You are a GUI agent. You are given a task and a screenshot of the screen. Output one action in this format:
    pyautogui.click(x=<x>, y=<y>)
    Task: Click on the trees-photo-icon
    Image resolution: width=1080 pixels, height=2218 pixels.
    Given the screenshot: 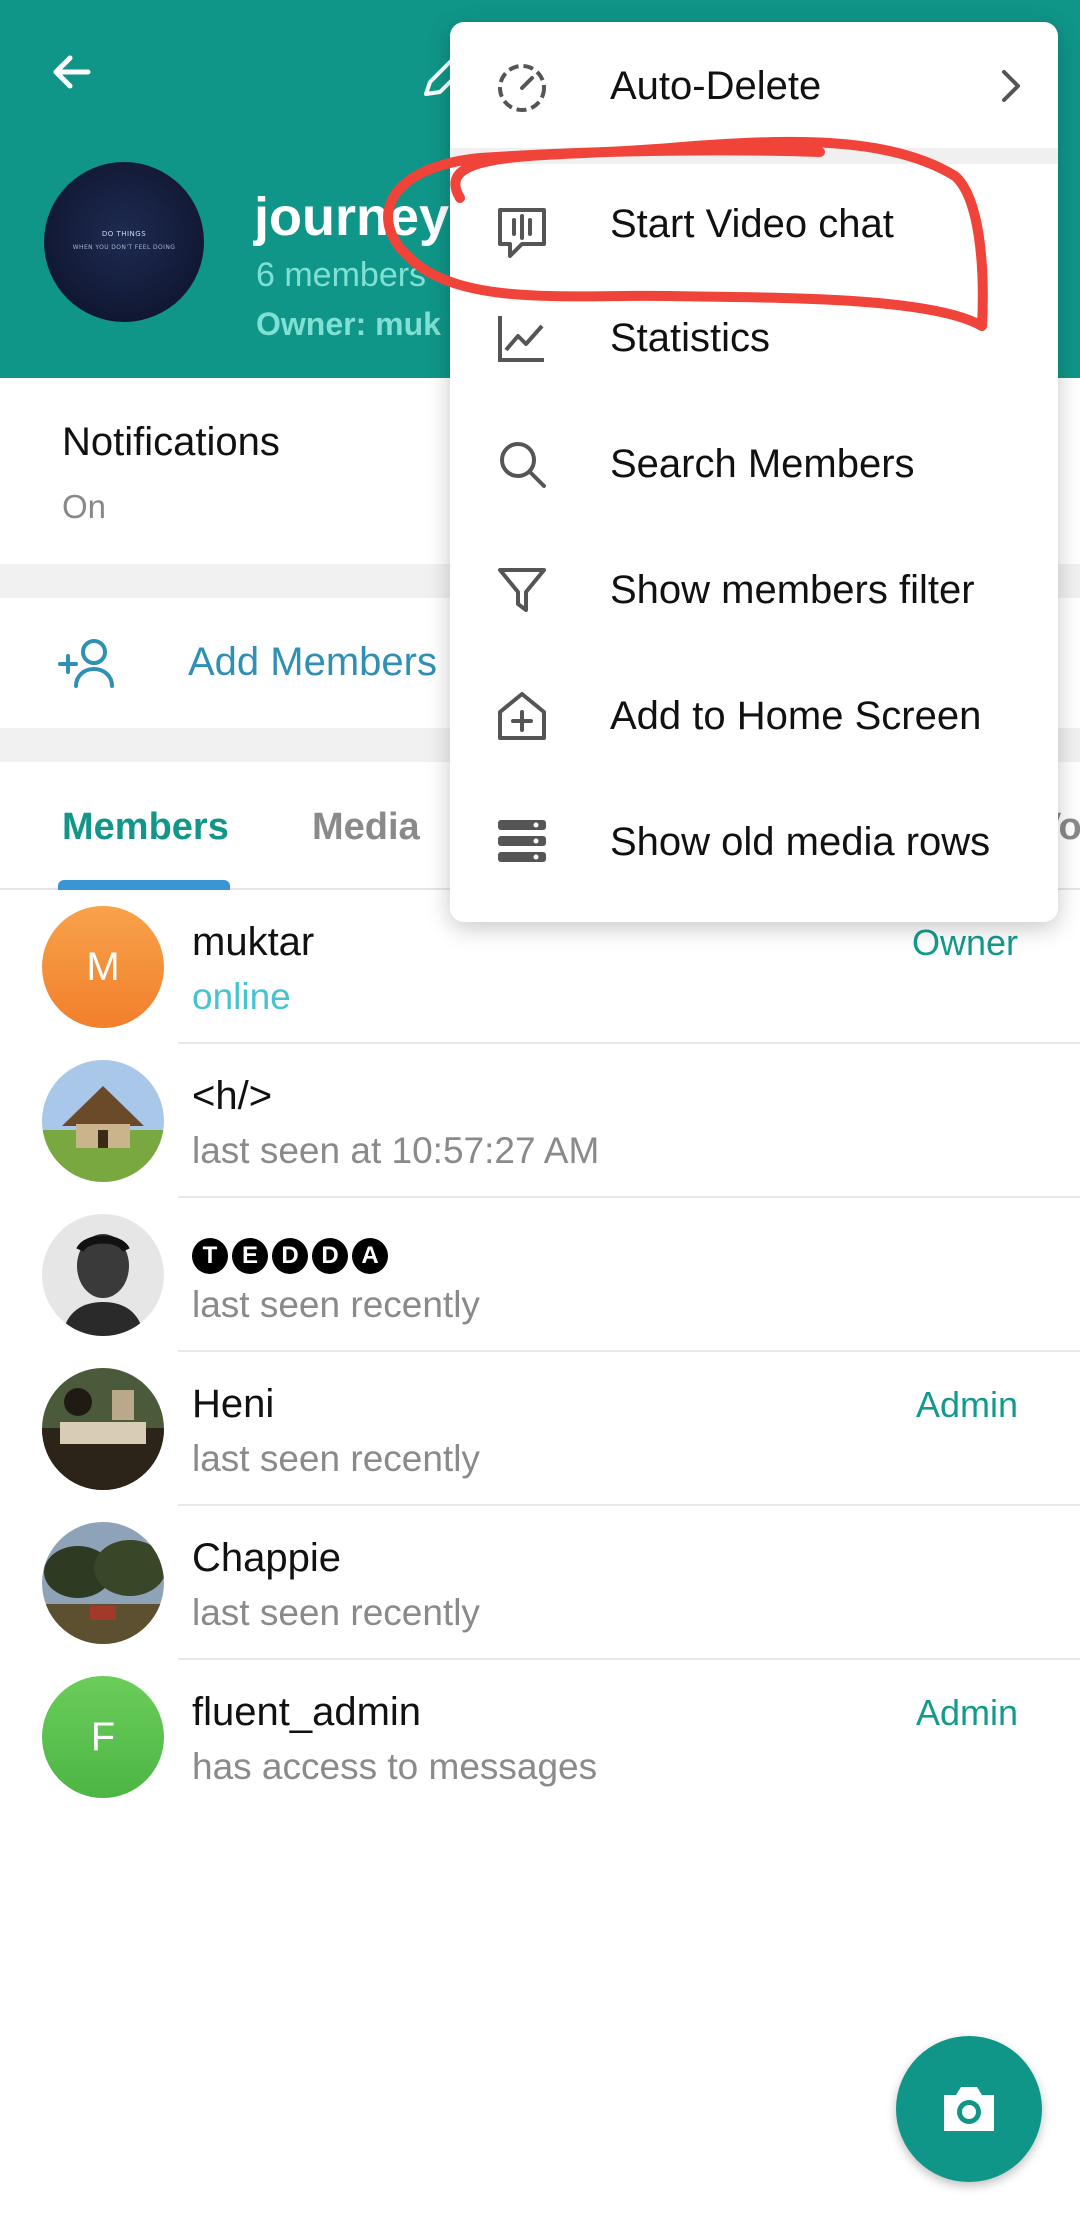 What is the action you would take?
    pyautogui.click(x=103, y=1583)
    